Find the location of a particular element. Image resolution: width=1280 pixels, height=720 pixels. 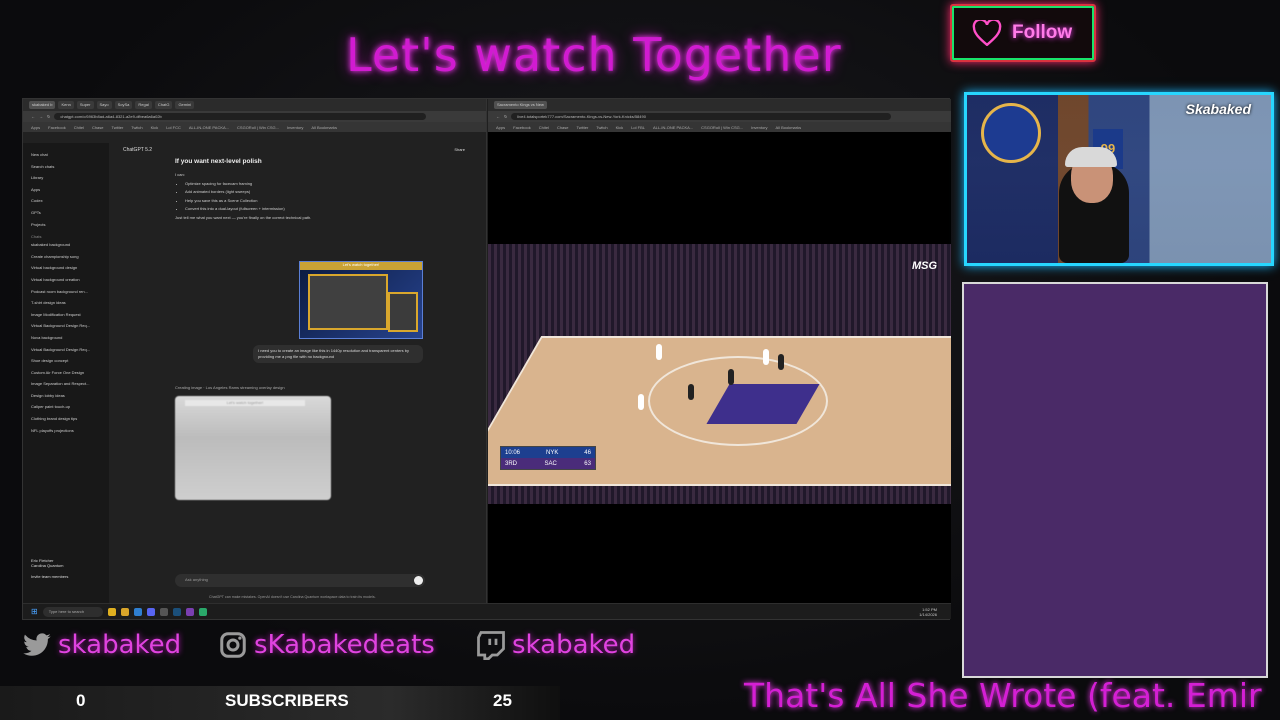

chat-item: Image Modification Request is located at coordinates (66, 315).